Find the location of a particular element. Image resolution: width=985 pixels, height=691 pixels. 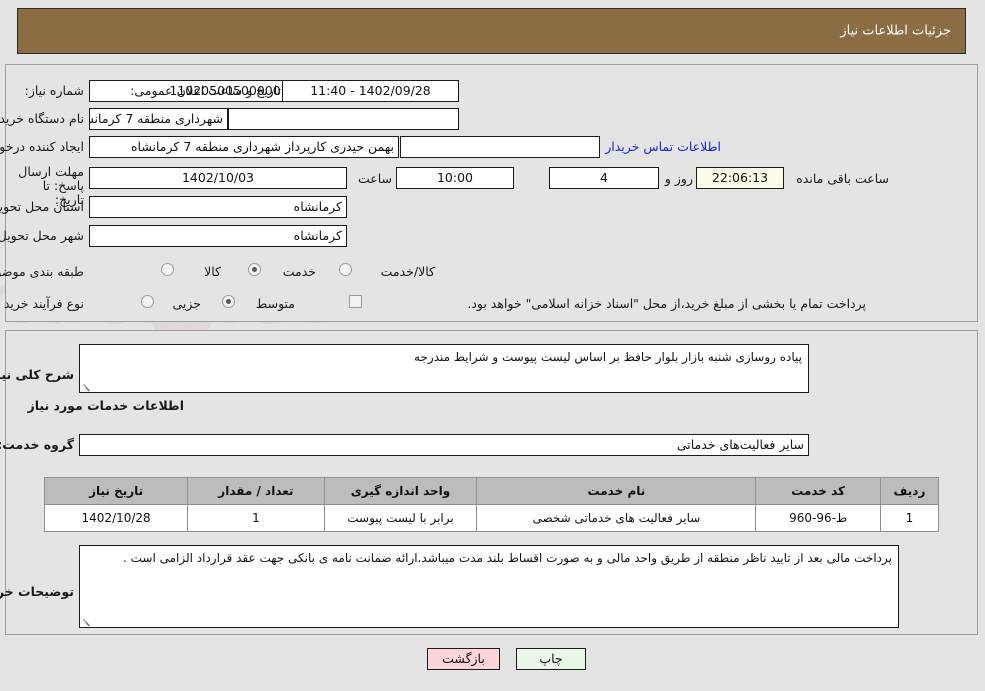

category-radio-kala-khedmat is located at coordinates (346, 269).